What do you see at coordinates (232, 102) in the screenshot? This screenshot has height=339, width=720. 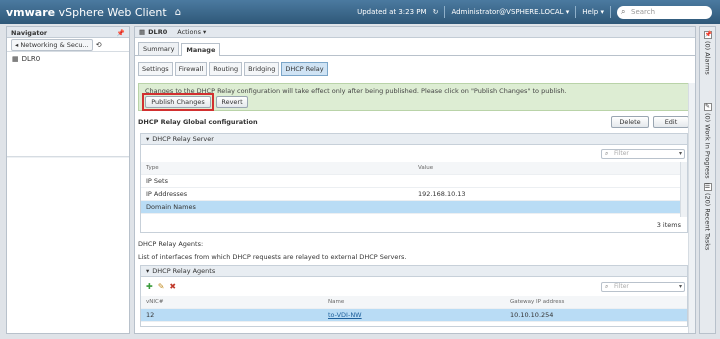 I see `revert-button: Revert` at bounding box center [232, 102].